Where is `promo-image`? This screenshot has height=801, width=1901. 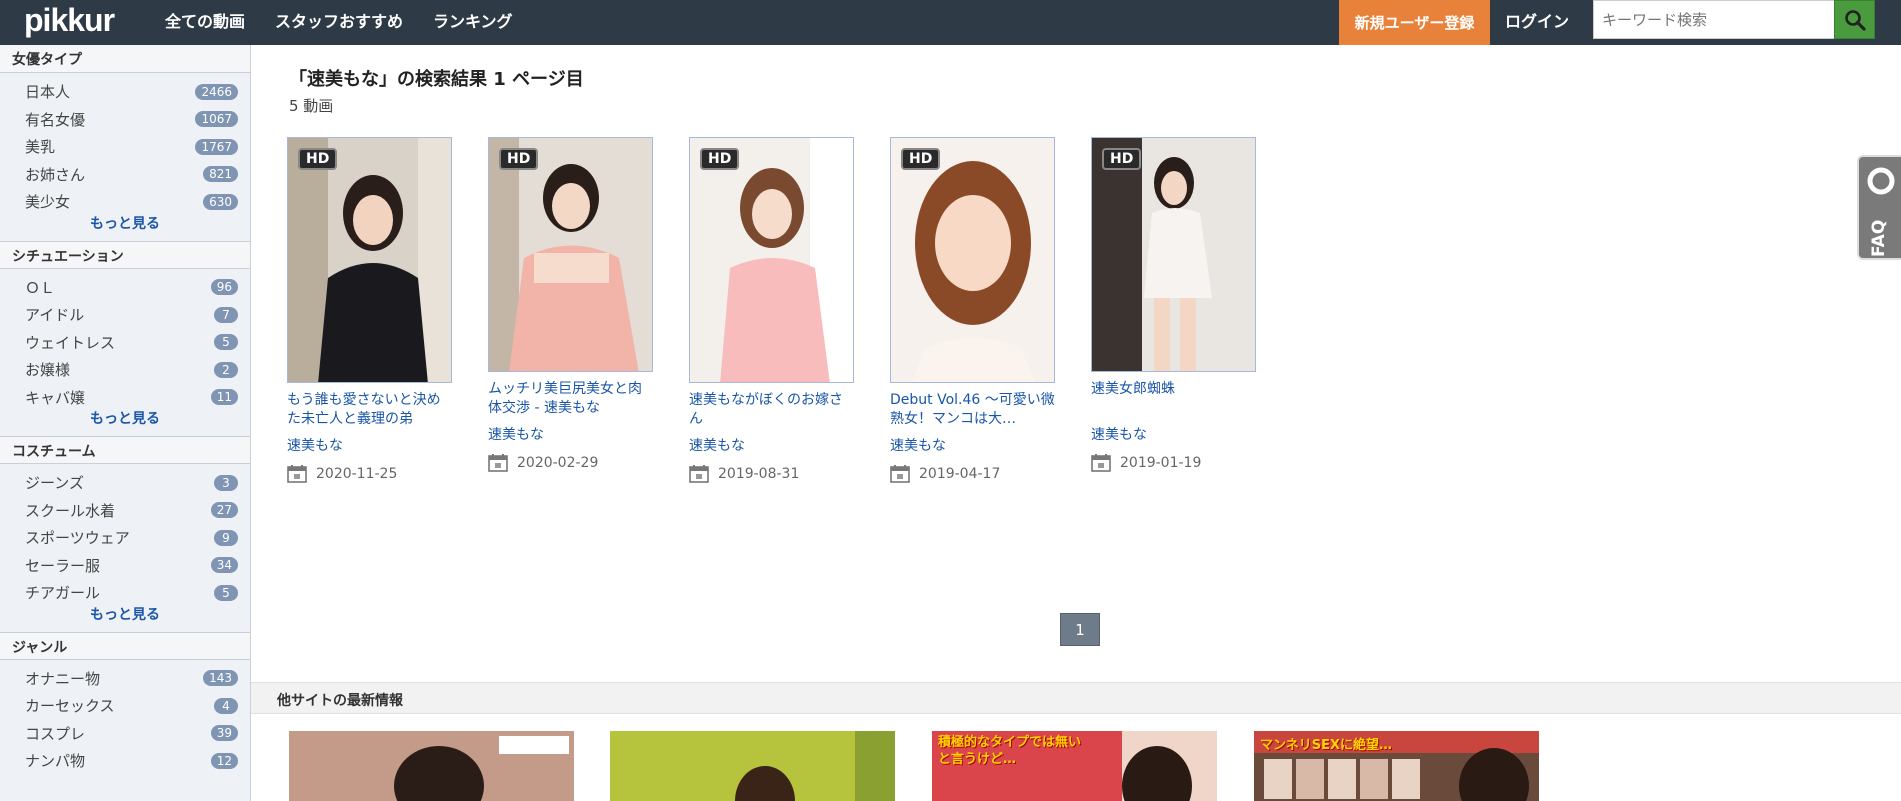 promo-image is located at coordinates (752, 766).